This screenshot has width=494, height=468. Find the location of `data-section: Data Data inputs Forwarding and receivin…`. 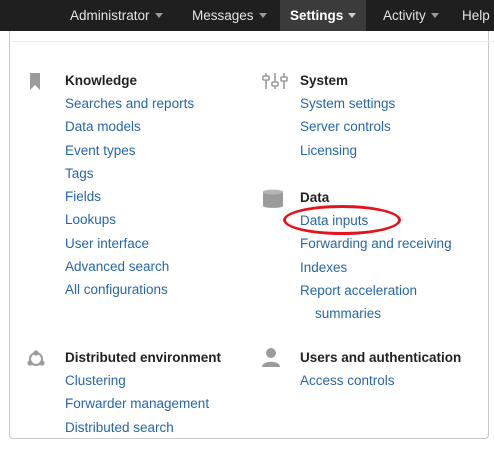

data-section: Data Data inputs Forwarding and receivin… is located at coordinates (376, 256).